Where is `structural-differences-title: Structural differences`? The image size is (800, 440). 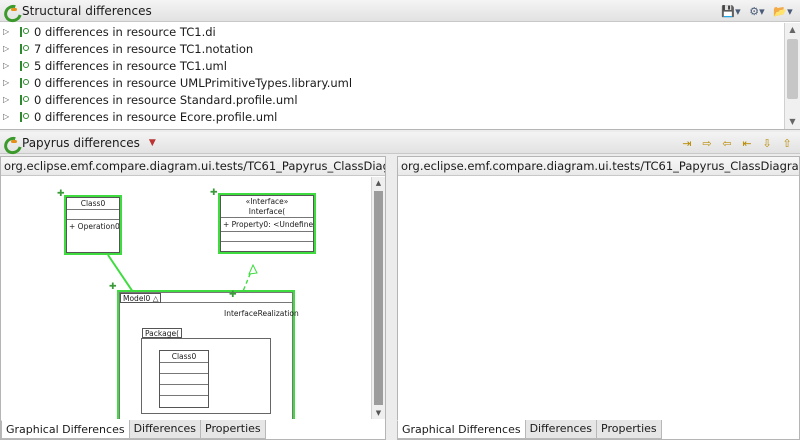
structural-differences-title: Structural differences is located at coordinates (87, 10).